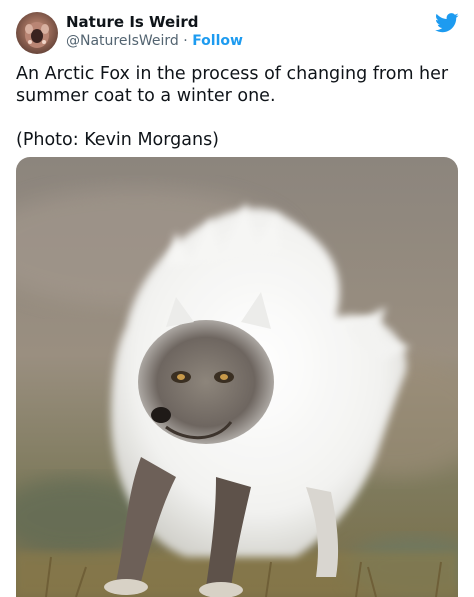 The image size is (474, 597). I want to click on author-handle: @NatureIsWeird, so click(122, 41).